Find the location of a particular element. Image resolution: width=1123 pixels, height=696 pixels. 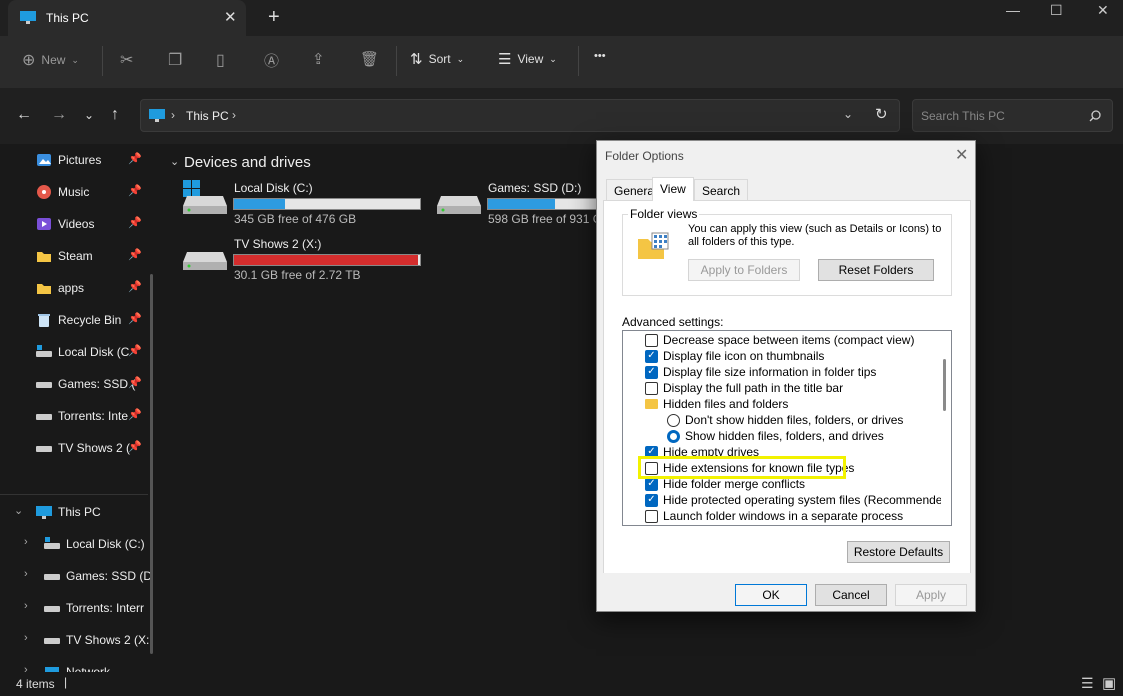

up-arrow-icon: ↑ is located at coordinates (115, 115).